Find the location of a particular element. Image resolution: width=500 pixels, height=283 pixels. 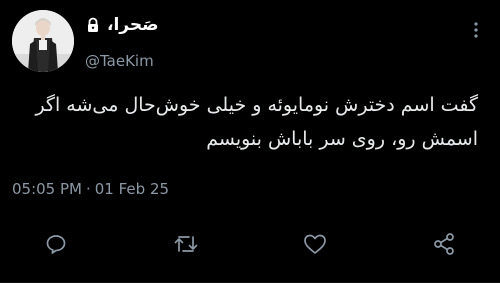

avatar is located at coordinates (43, 41).